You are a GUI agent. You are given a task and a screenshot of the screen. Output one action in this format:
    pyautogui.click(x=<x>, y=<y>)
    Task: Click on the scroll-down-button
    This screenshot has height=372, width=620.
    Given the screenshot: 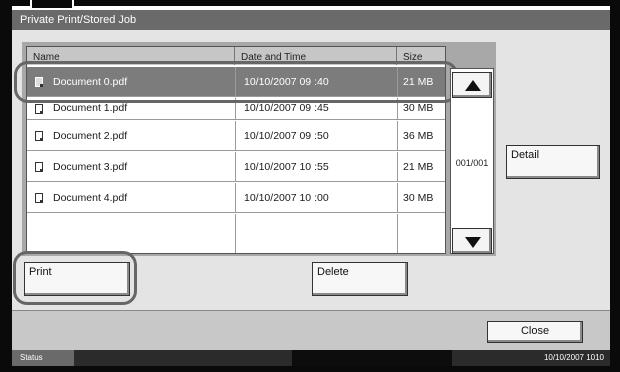 What is the action you would take?
    pyautogui.click(x=472, y=241)
    